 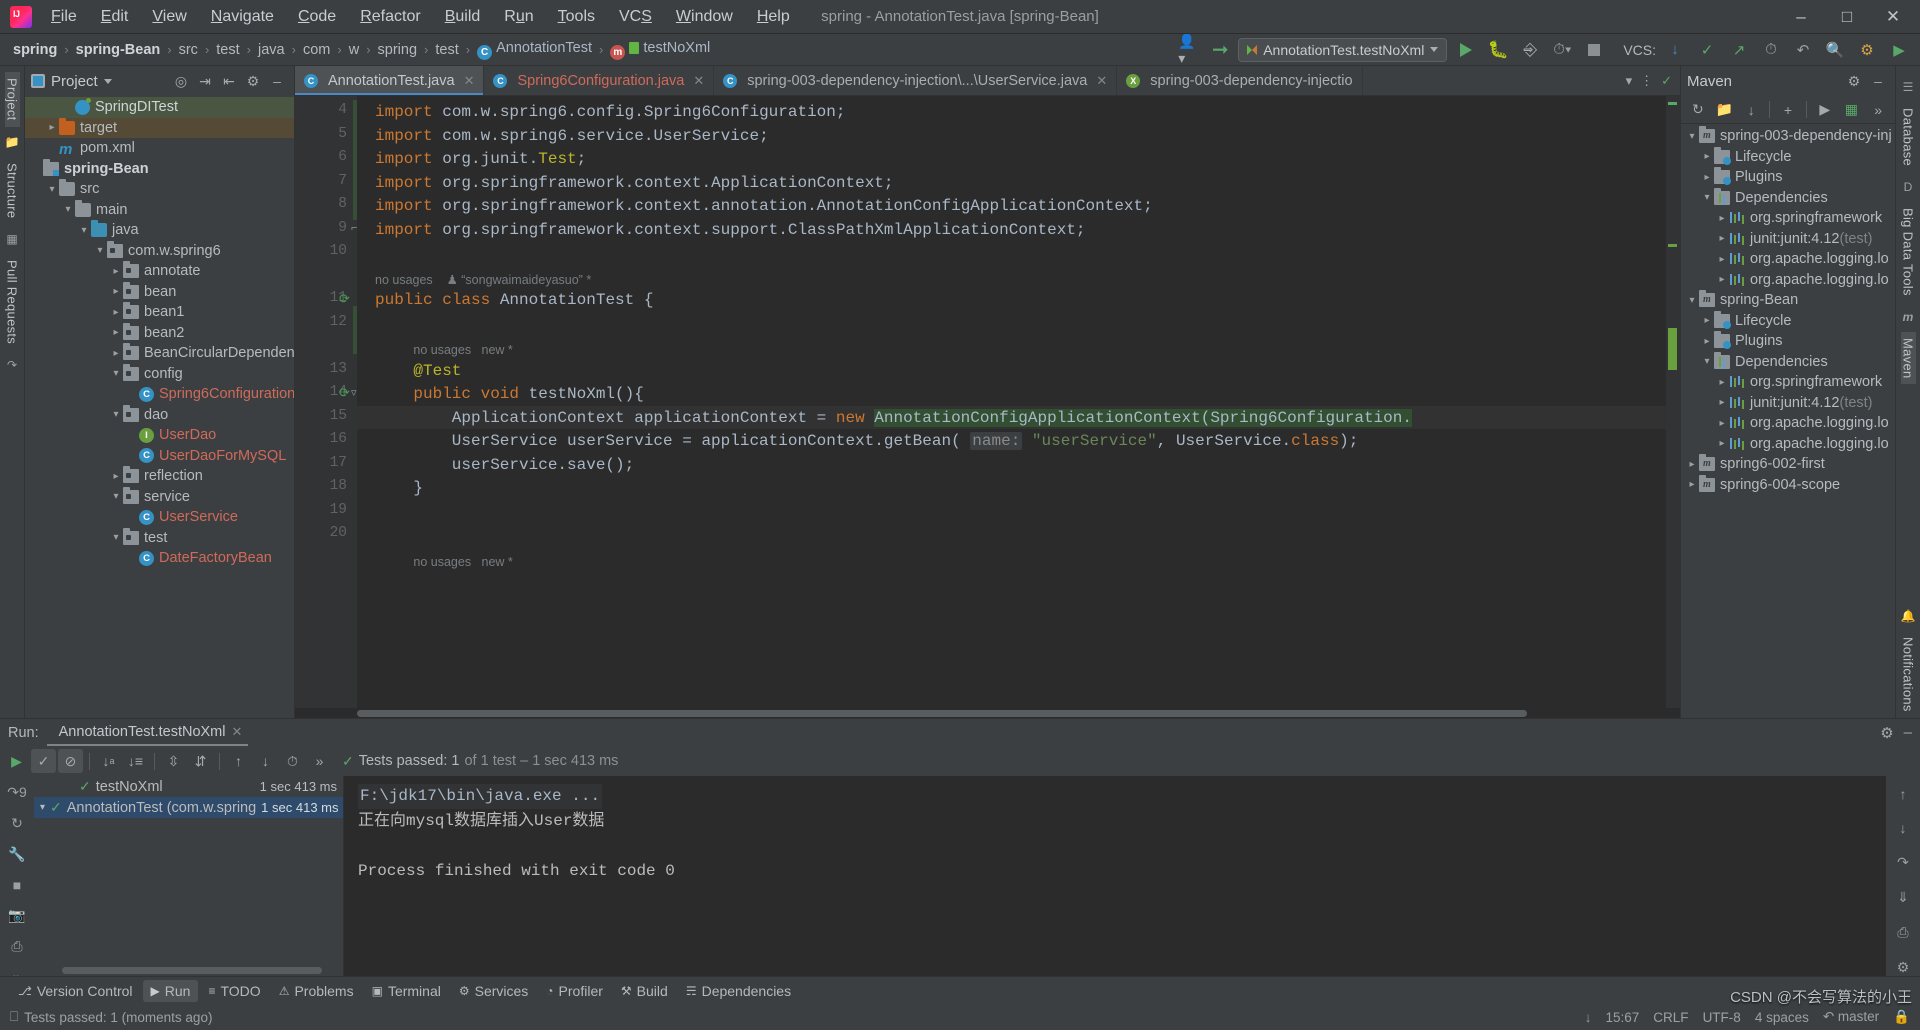 I want to click on menu-window: Window, so click(x=704, y=17).